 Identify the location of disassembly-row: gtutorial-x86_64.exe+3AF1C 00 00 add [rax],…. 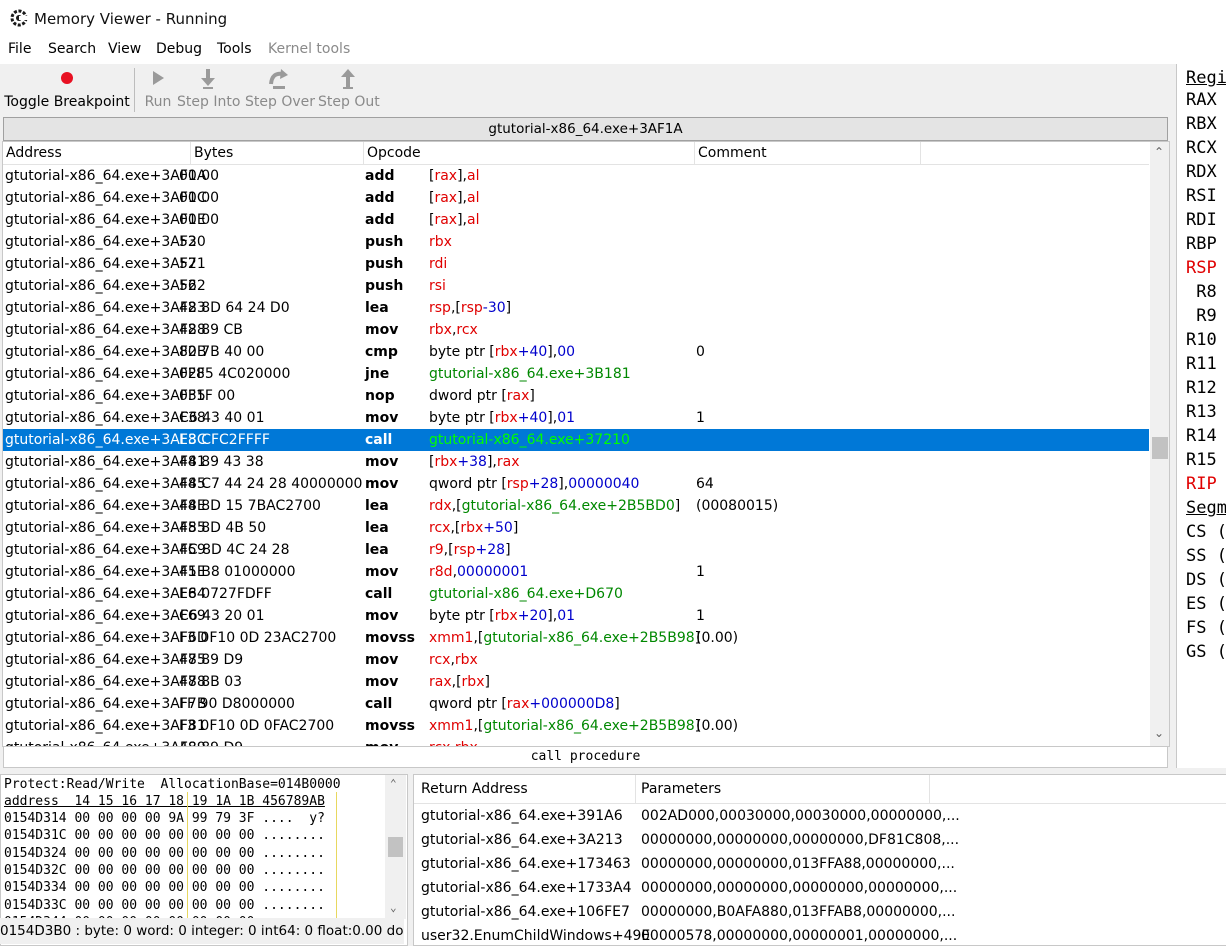
(576, 198).